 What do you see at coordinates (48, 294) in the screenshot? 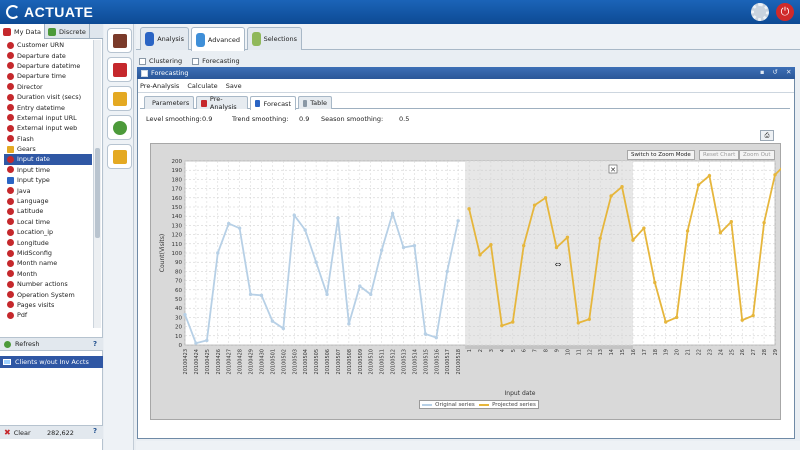
I see `field-item: Operation System` at bounding box center [48, 294].